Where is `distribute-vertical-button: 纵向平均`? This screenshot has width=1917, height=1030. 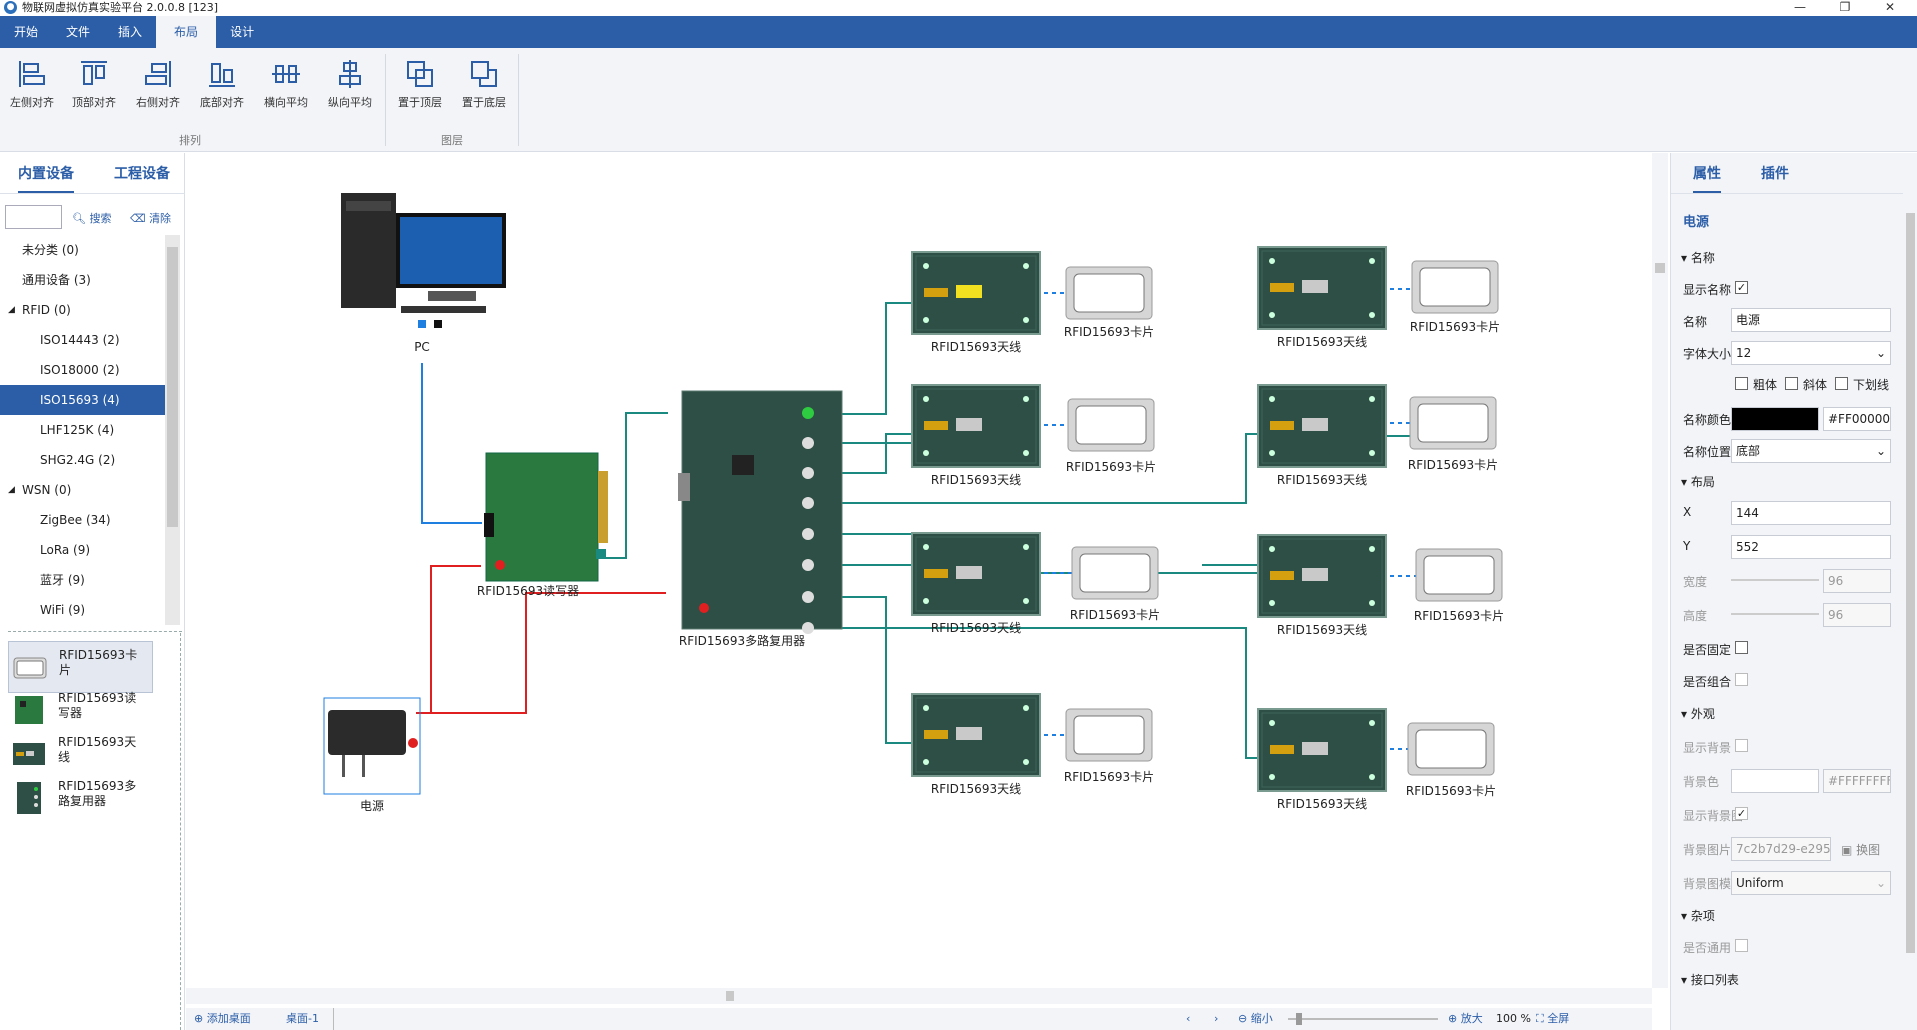 distribute-vertical-button: 纵向平均 is located at coordinates (350, 93).